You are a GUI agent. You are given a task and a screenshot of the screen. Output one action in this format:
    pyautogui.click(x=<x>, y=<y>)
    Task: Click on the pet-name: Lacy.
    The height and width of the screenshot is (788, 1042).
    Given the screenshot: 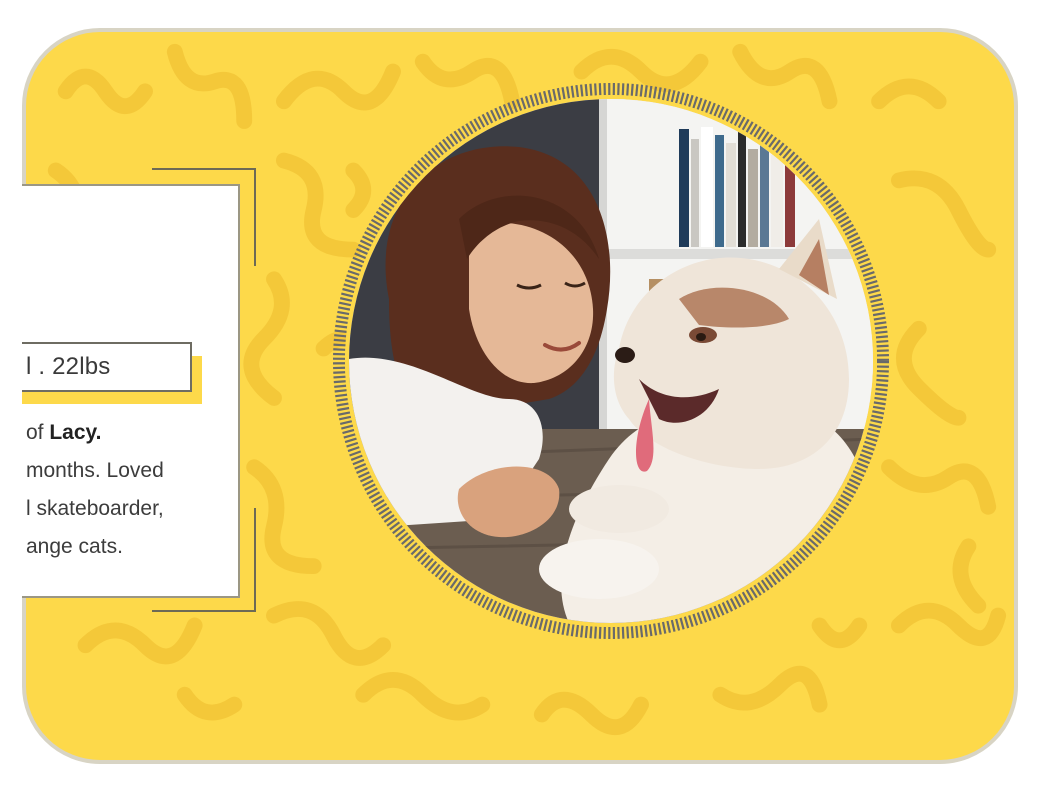 What is the action you would take?
    pyautogui.click(x=75, y=432)
    